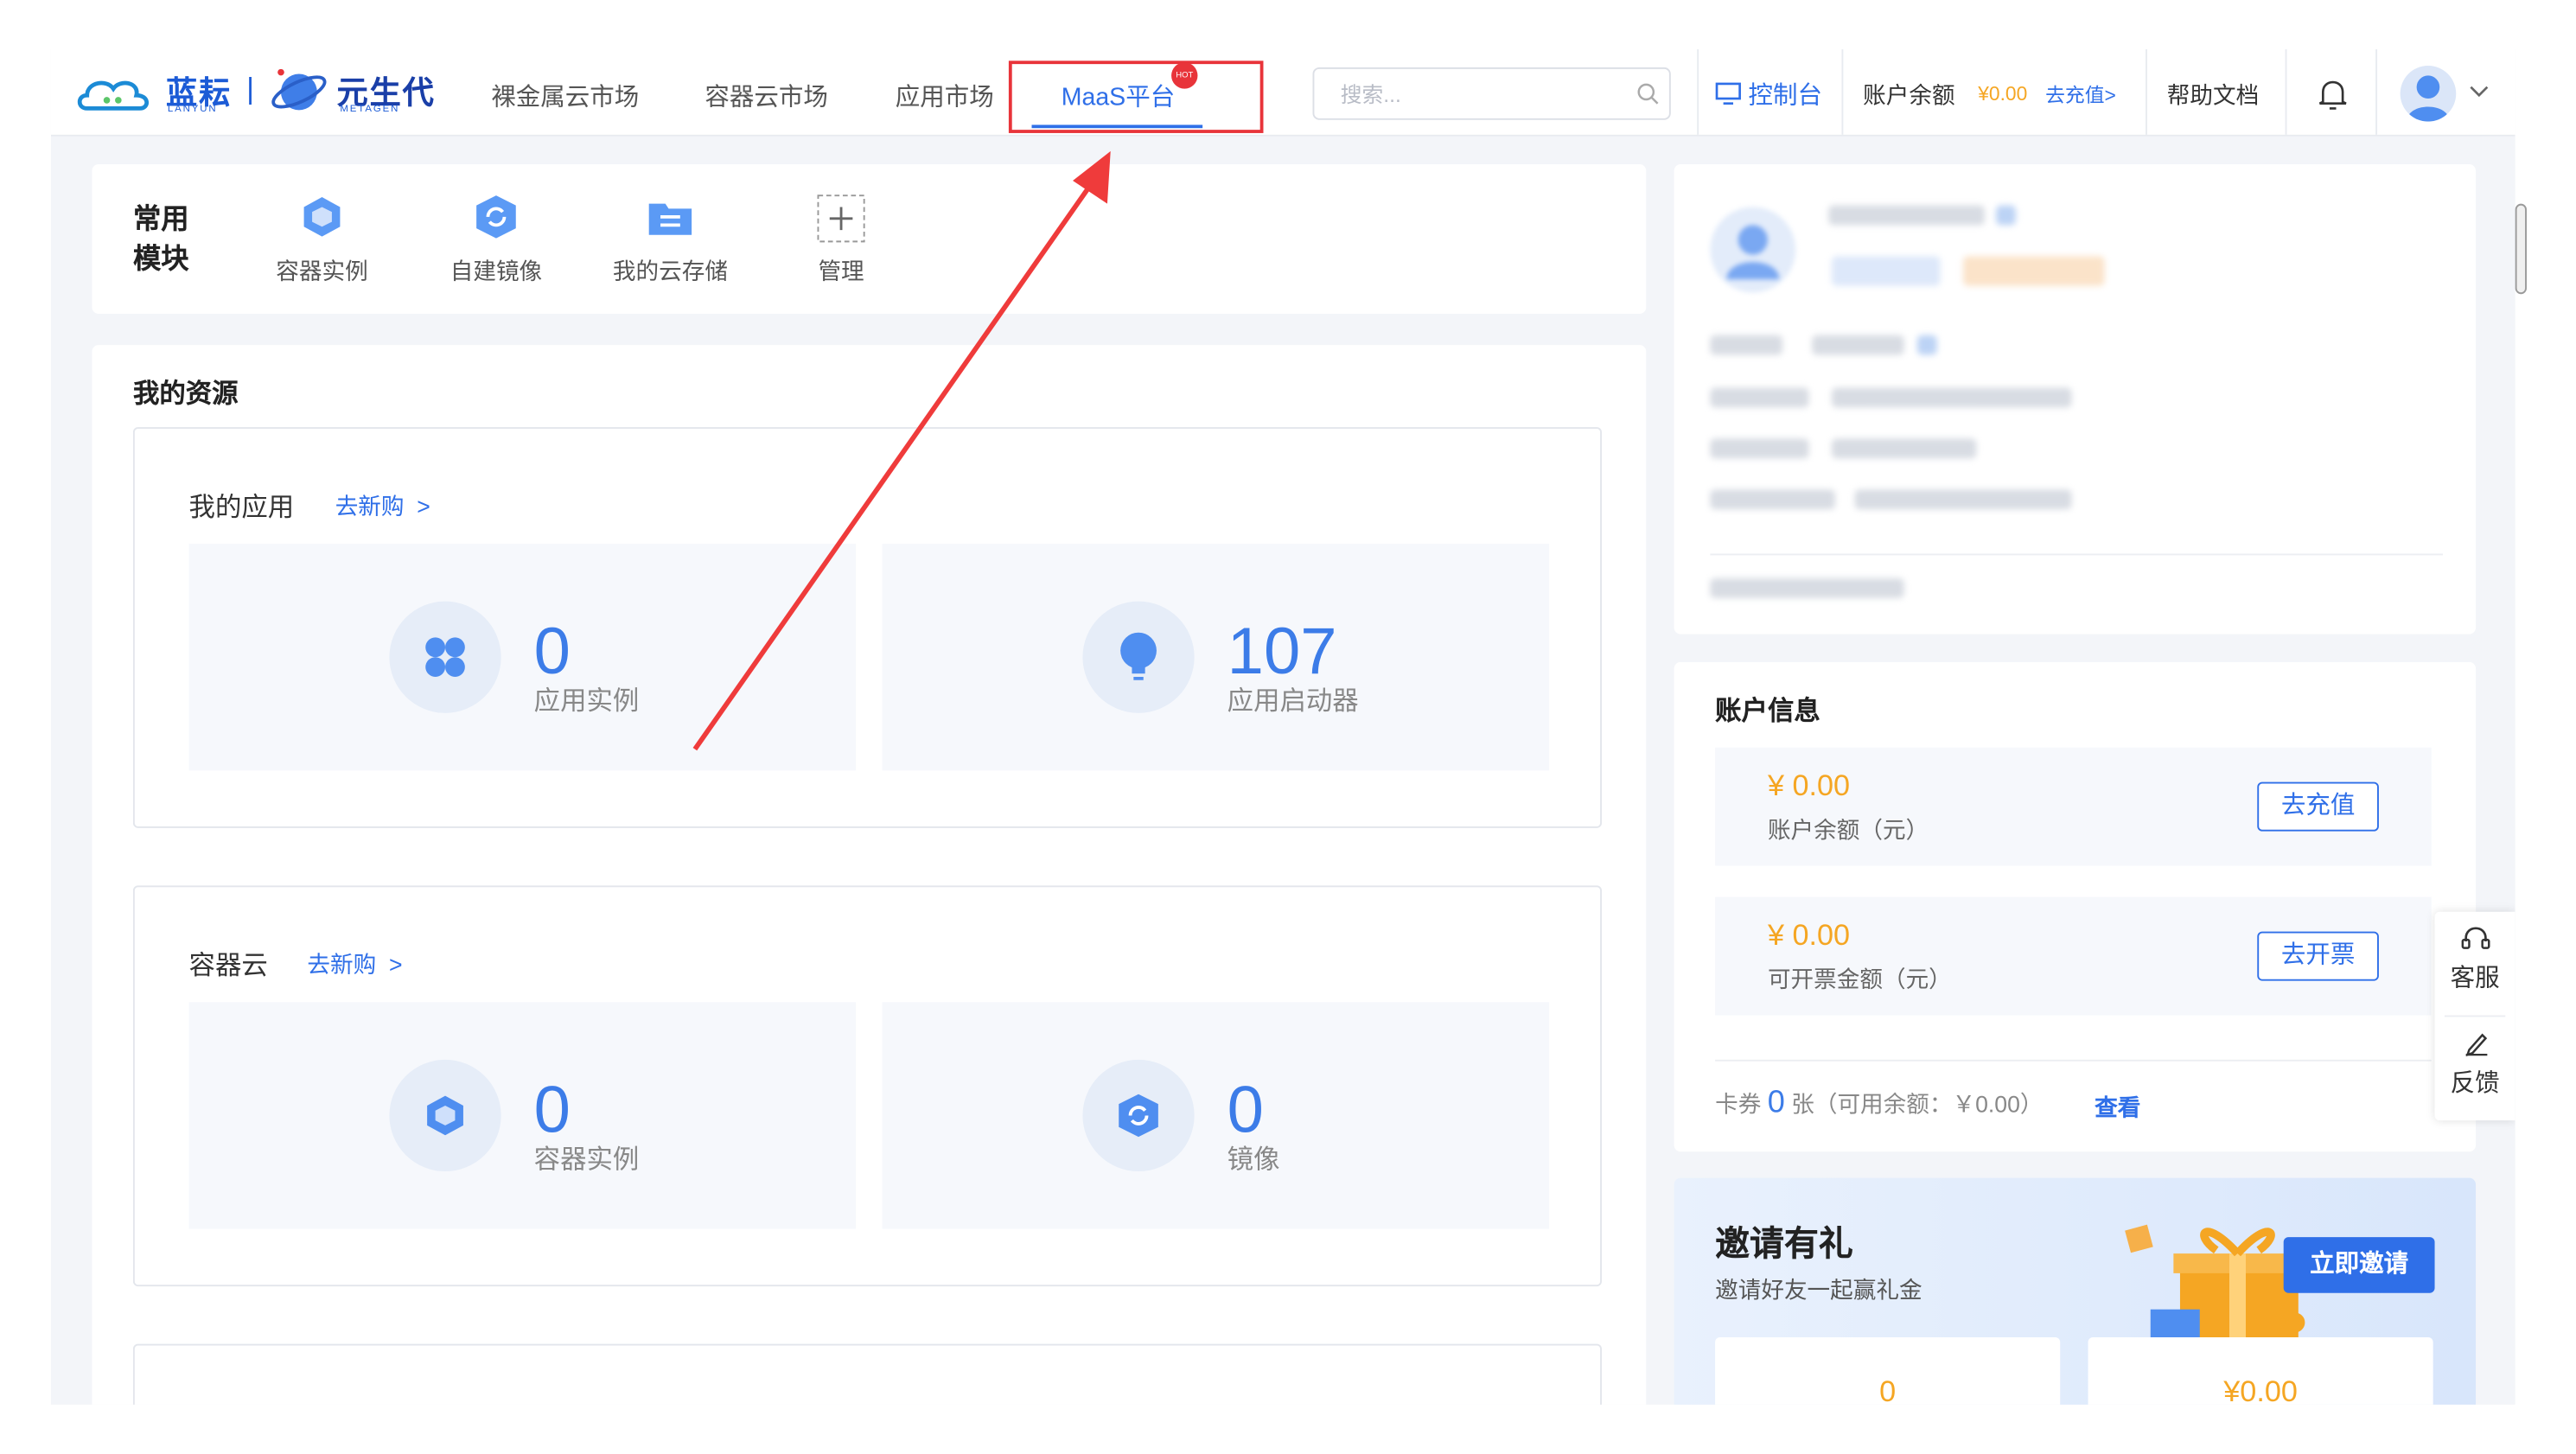 The width and height of the screenshot is (2576, 1454). I want to click on annotation-arrow-icon, so click(901, 450).